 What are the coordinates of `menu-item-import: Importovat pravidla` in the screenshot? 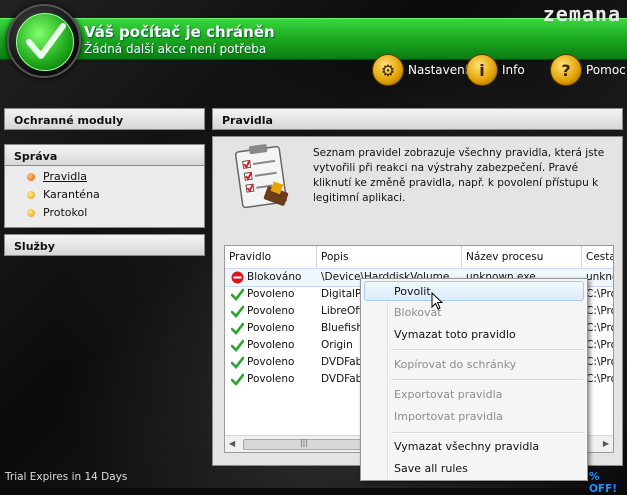 It's located at (448, 416).